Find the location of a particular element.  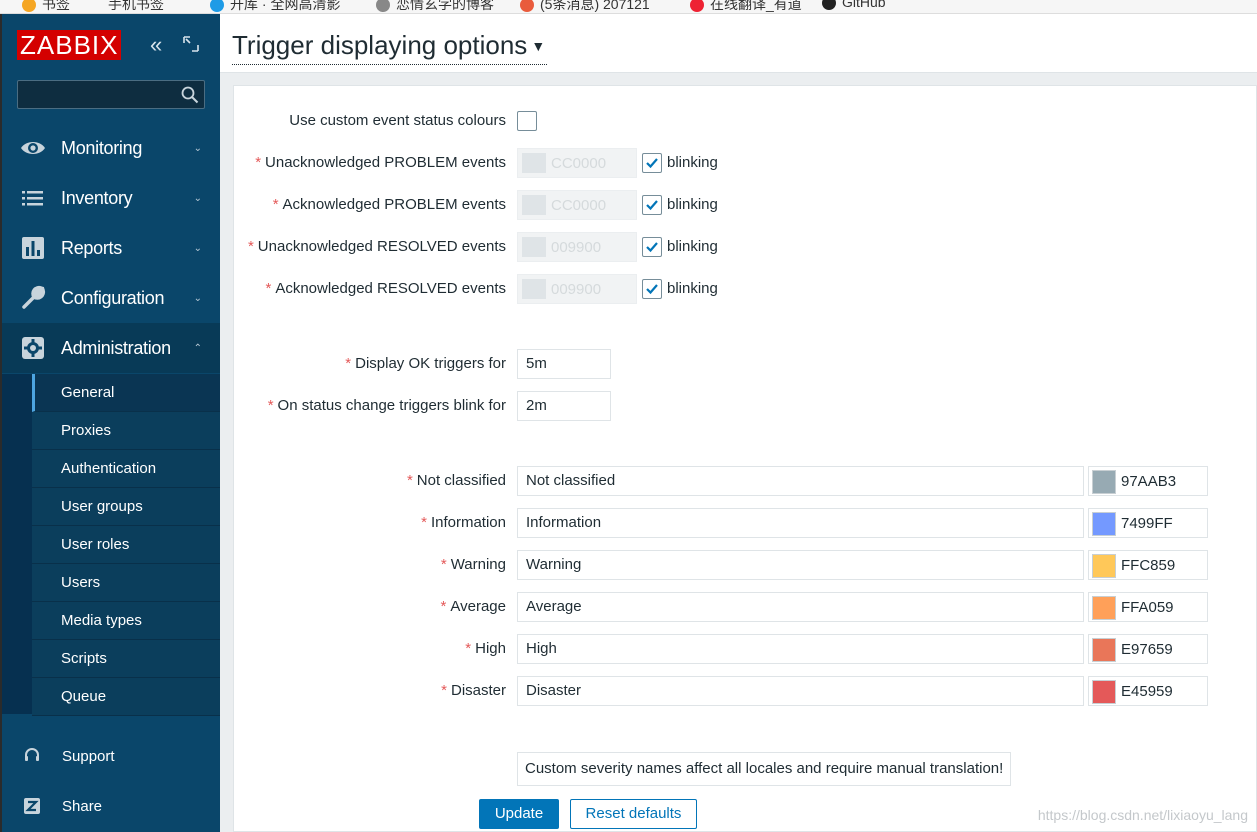

nav-reports: Reports ⌄ is located at coordinates (111, 248).